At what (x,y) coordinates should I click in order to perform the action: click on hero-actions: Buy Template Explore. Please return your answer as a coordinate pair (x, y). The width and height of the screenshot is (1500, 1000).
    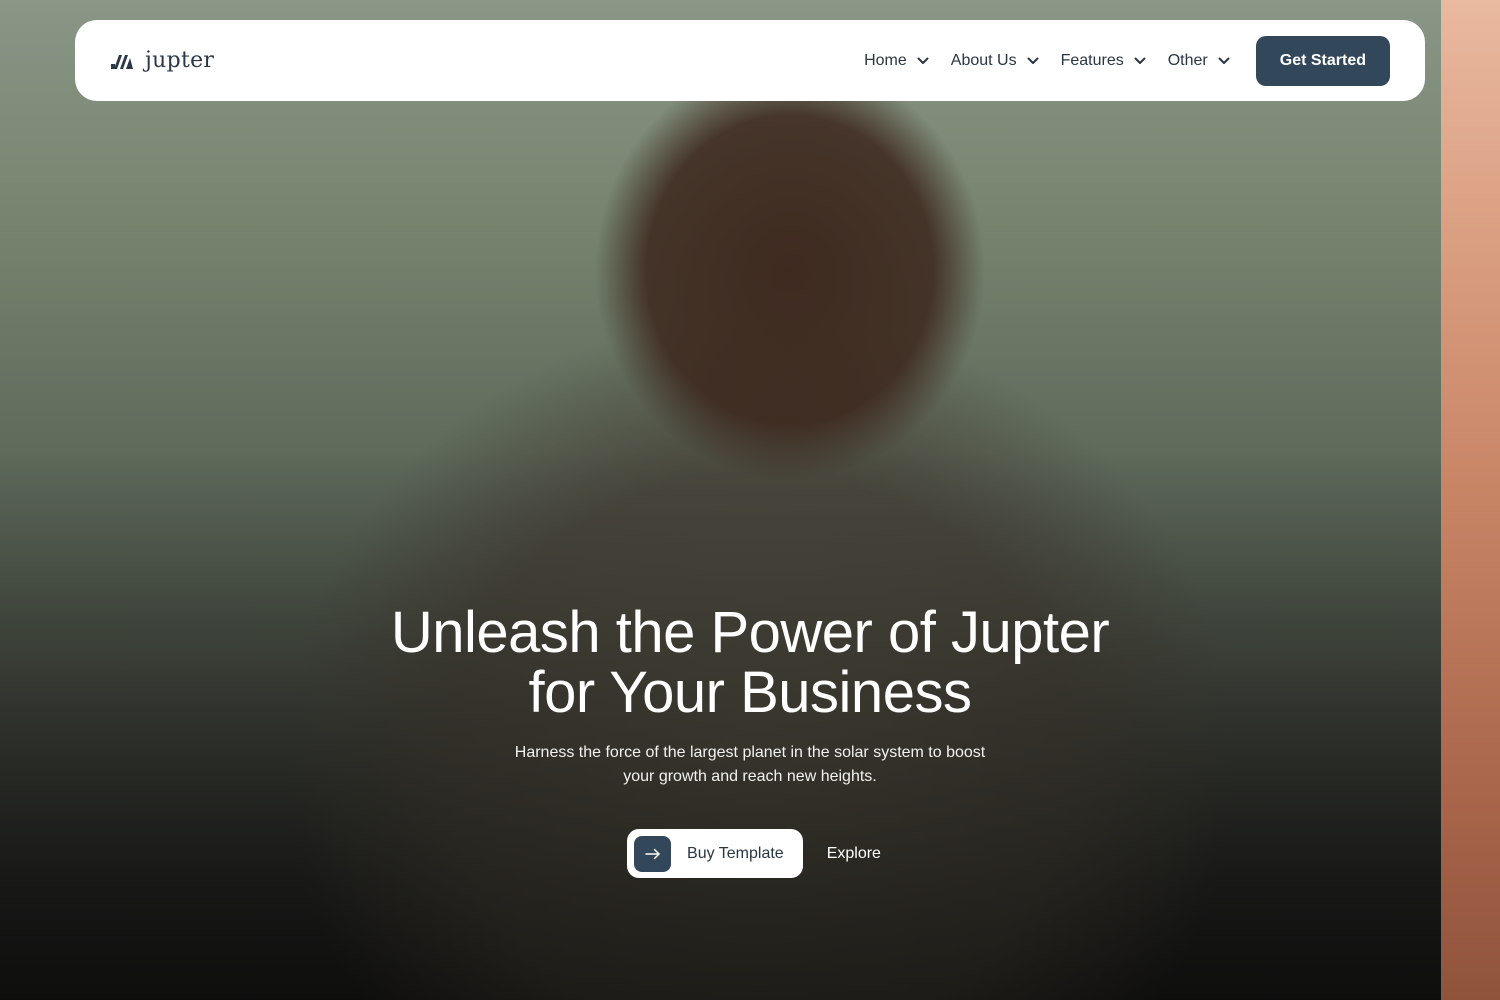
    Looking at the image, I should click on (750, 853).